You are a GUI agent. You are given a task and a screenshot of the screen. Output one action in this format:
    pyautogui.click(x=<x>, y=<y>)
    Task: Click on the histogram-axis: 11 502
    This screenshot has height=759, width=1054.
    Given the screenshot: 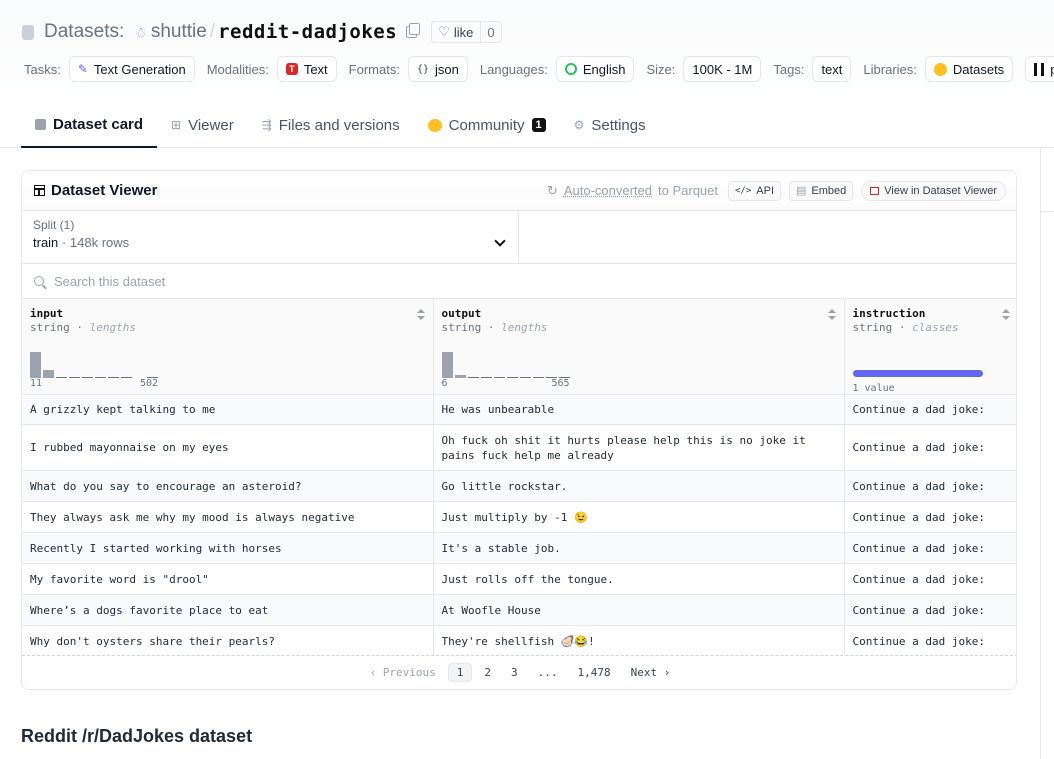 What is the action you would take?
    pyautogui.click(x=227, y=384)
    